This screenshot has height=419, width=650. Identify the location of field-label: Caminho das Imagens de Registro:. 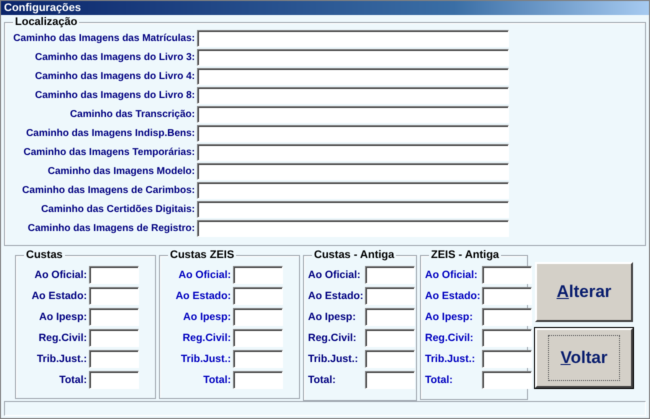
(110, 228).